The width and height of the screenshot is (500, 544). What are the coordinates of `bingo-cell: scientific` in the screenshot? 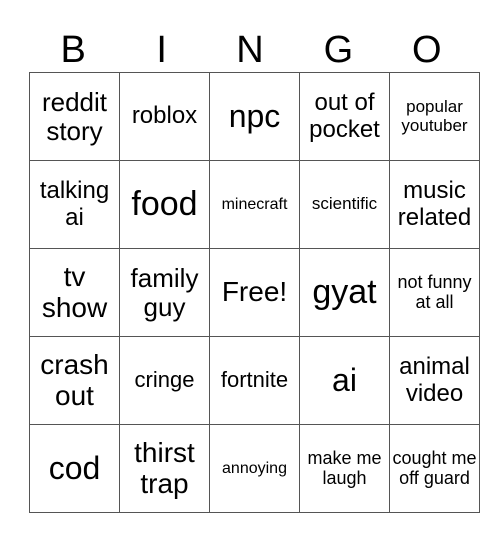 It's located at (344, 204).